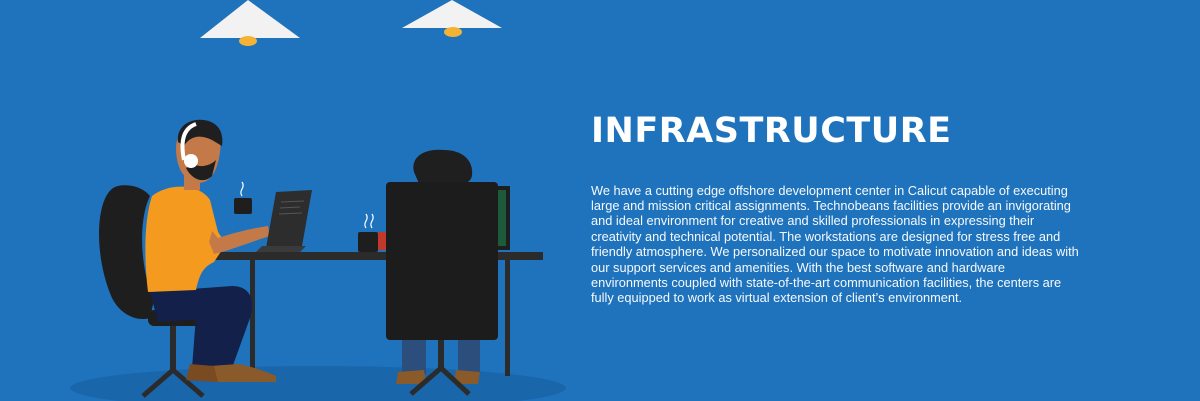 This screenshot has height=401, width=1200. Describe the element at coordinates (243, 197) in the screenshot. I see `coffee-mug-icon` at that location.